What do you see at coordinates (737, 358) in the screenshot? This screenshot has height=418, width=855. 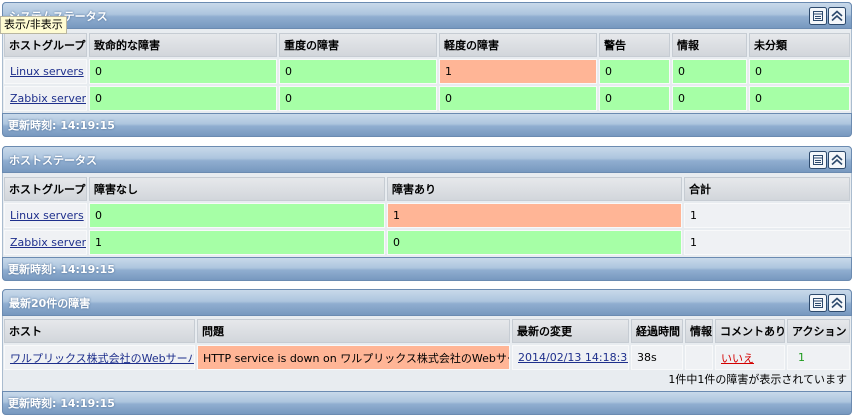 I see `ack-link: いいえ` at bounding box center [737, 358].